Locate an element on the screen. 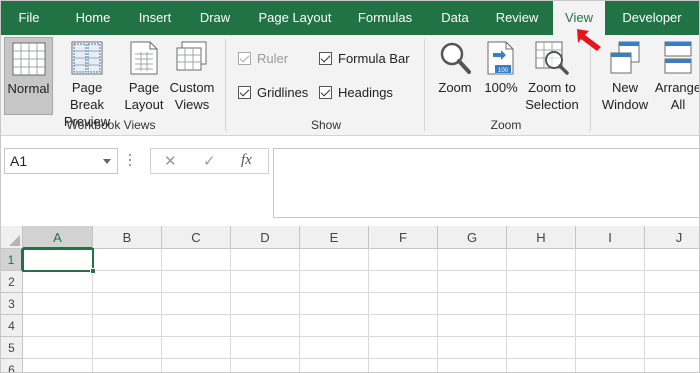  tab-formulas: Formulas is located at coordinates (385, 18).